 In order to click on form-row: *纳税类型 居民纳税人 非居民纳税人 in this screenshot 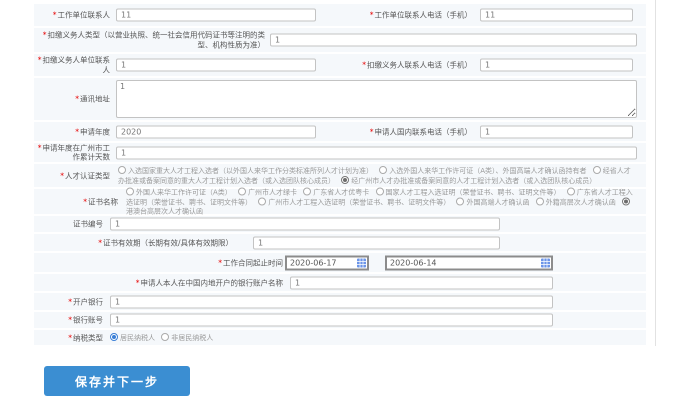, I will do `click(340, 337)`.